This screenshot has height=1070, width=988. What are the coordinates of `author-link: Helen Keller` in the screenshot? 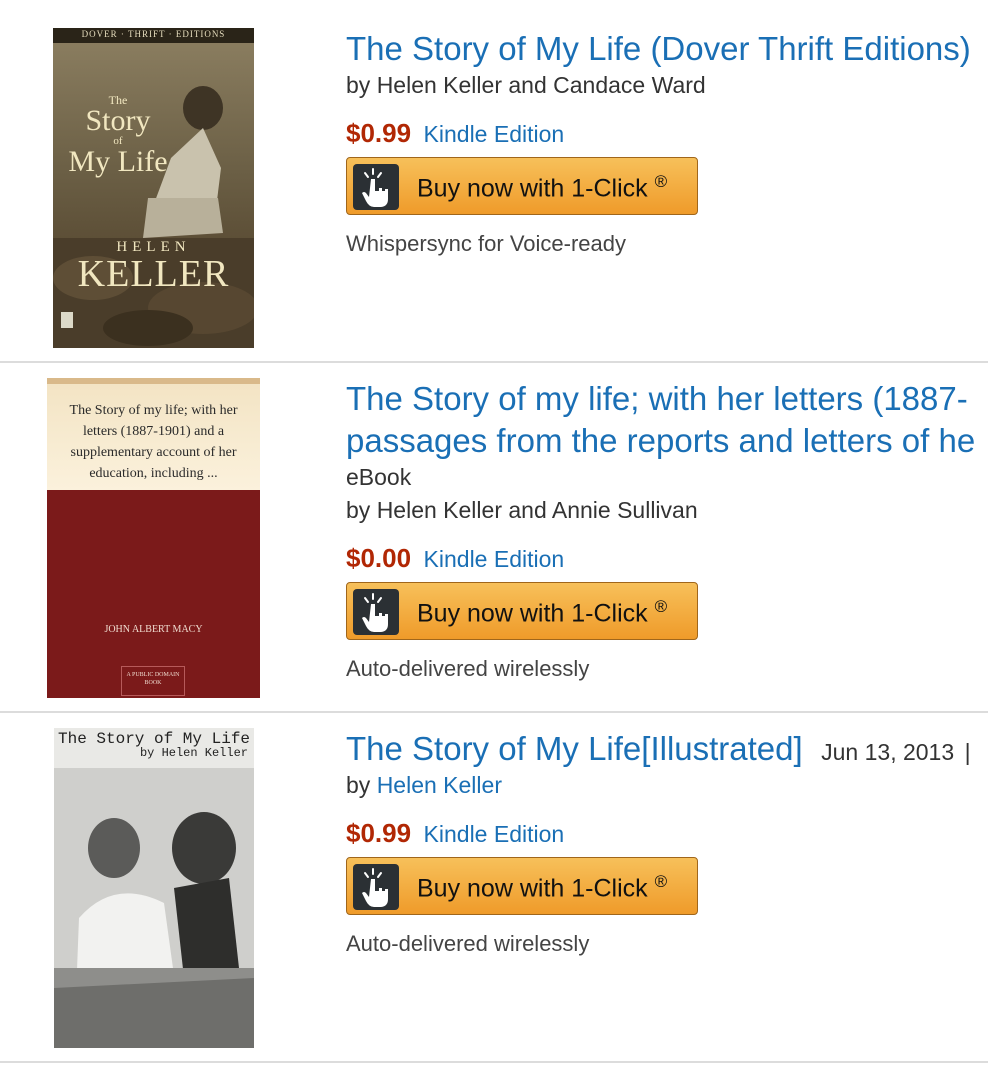 It's located at (439, 785).